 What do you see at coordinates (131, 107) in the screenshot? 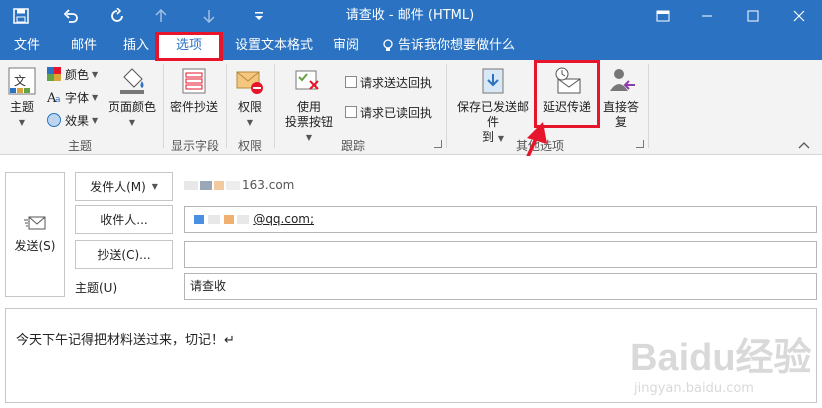
I see `page-color-label: 页面颜色` at bounding box center [131, 107].